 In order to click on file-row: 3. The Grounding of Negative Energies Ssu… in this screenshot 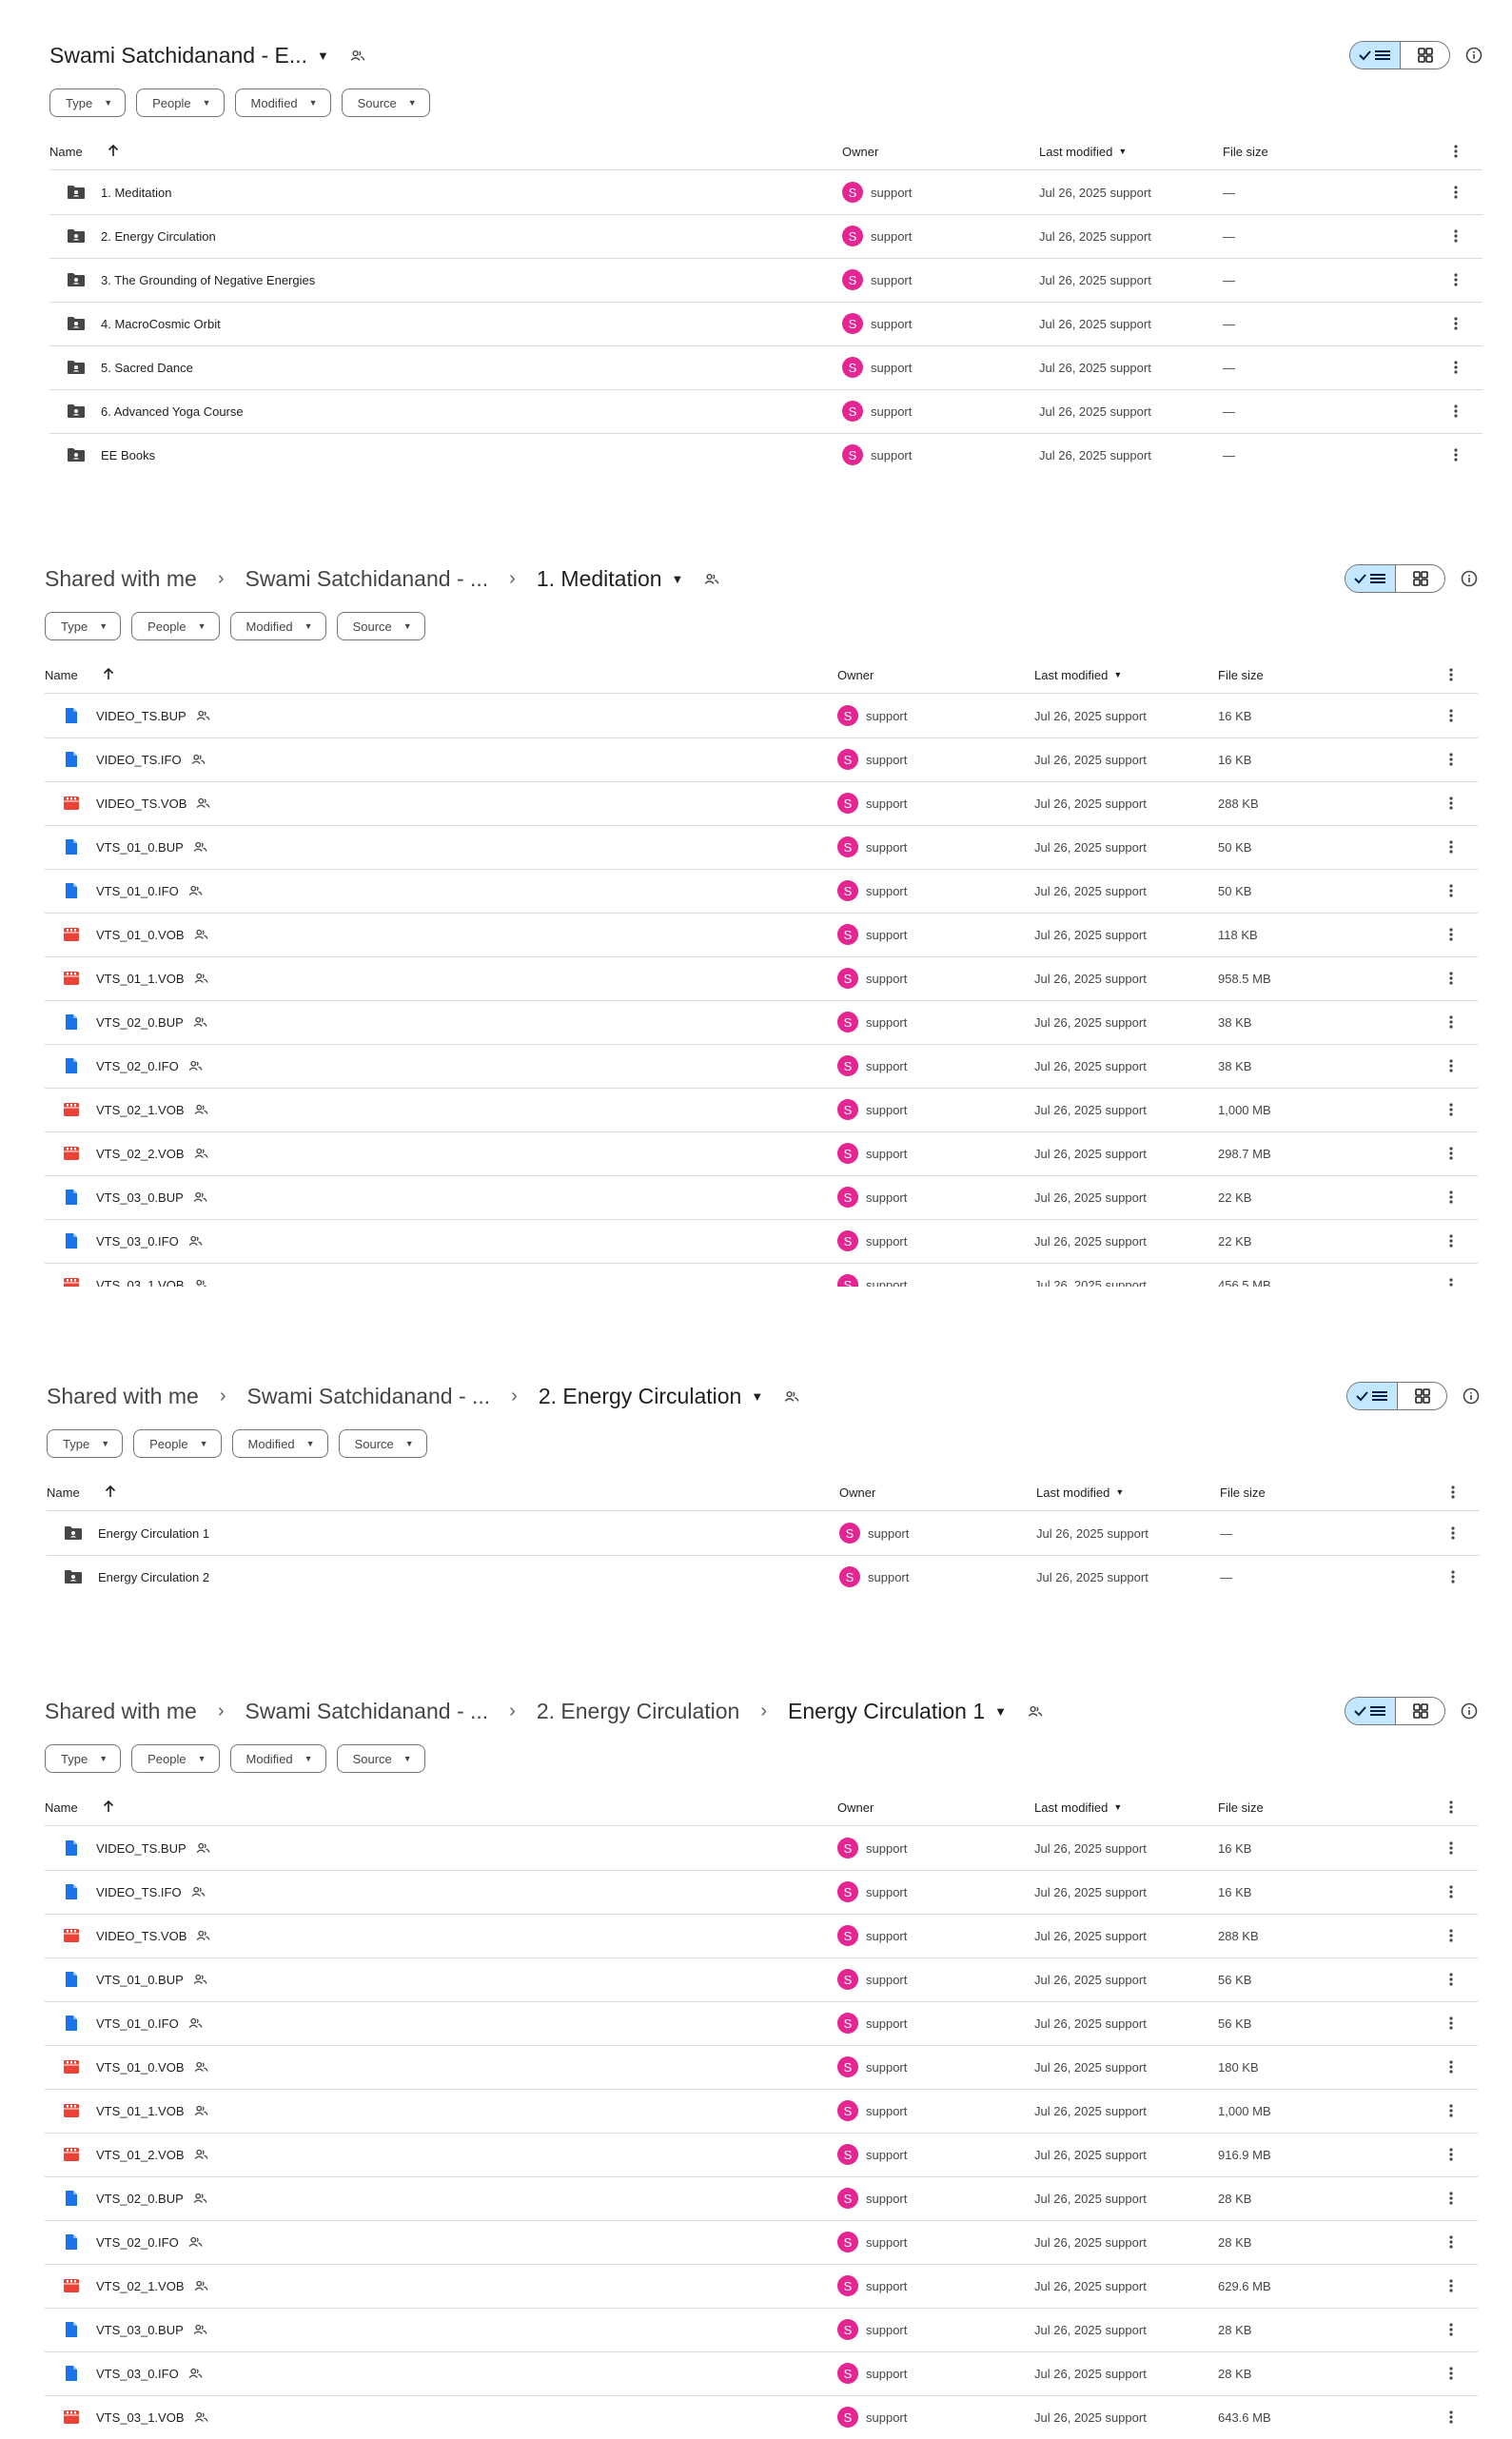, I will do `click(766, 280)`.